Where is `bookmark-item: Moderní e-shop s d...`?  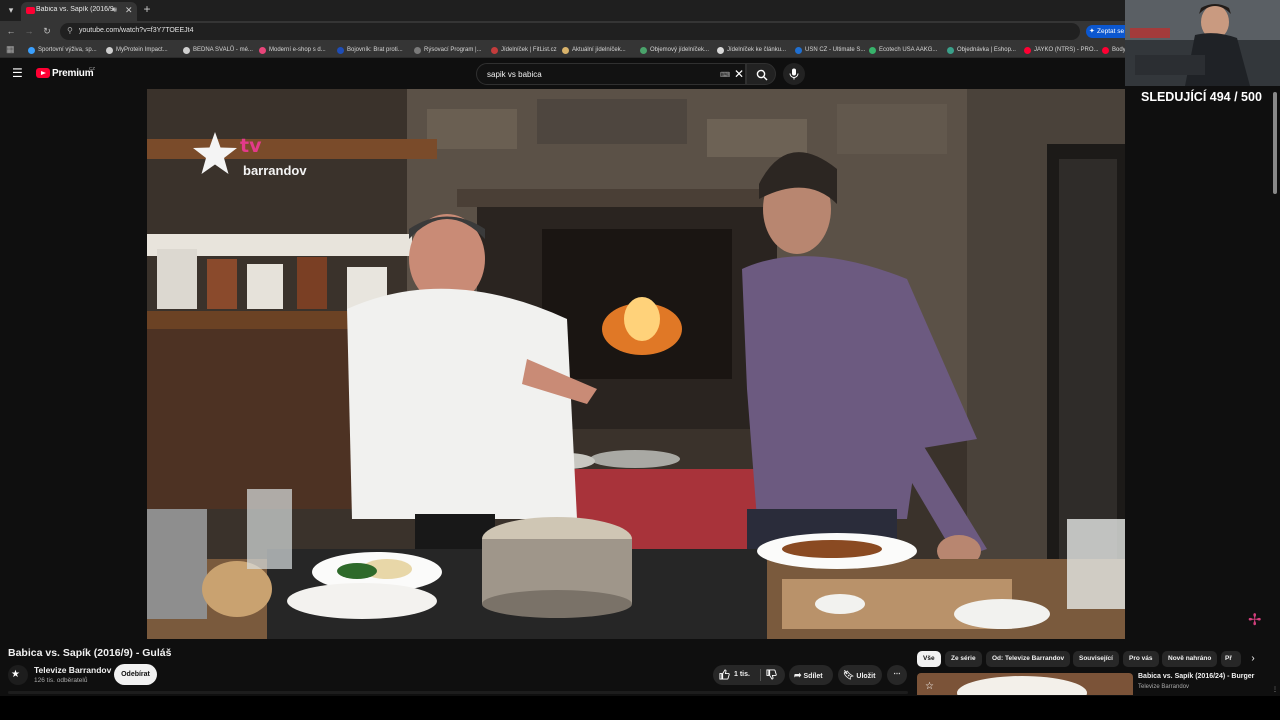 bookmark-item: Moderní e-shop s d... is located at coordinates (292, 50).